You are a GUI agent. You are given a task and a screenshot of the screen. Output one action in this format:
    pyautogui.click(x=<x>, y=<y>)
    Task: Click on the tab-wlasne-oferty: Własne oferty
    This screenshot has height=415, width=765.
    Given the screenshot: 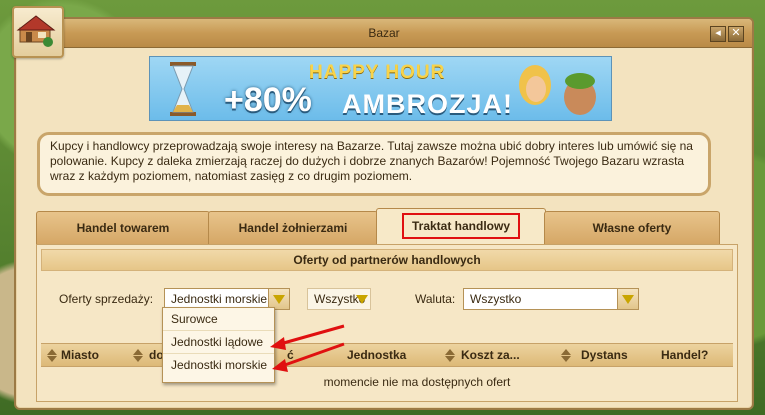 What is the action you would take?
    pyautogui.click(x=632, y=227)
    